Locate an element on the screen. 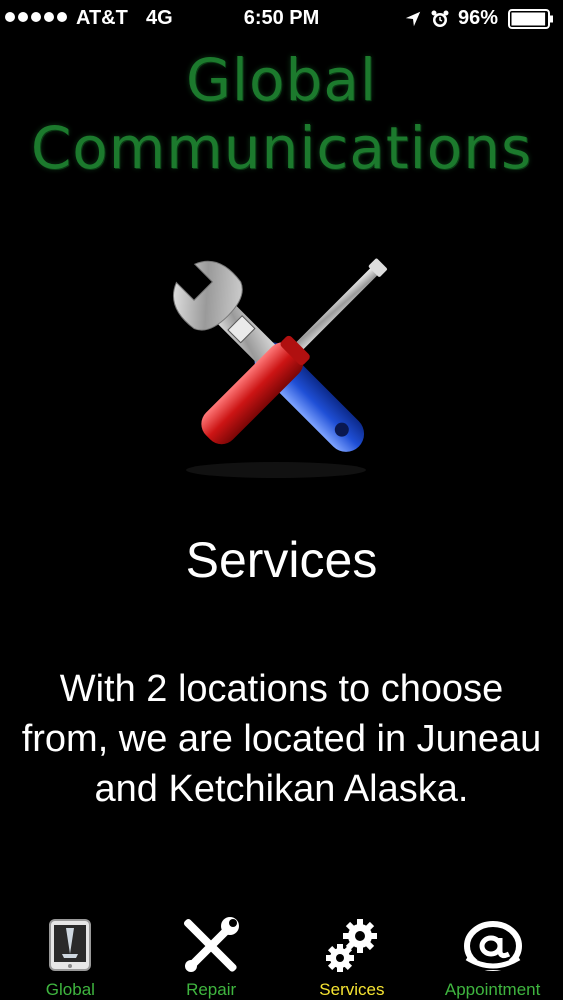  tab-repair: Repair is located at coordinates (211, 954).